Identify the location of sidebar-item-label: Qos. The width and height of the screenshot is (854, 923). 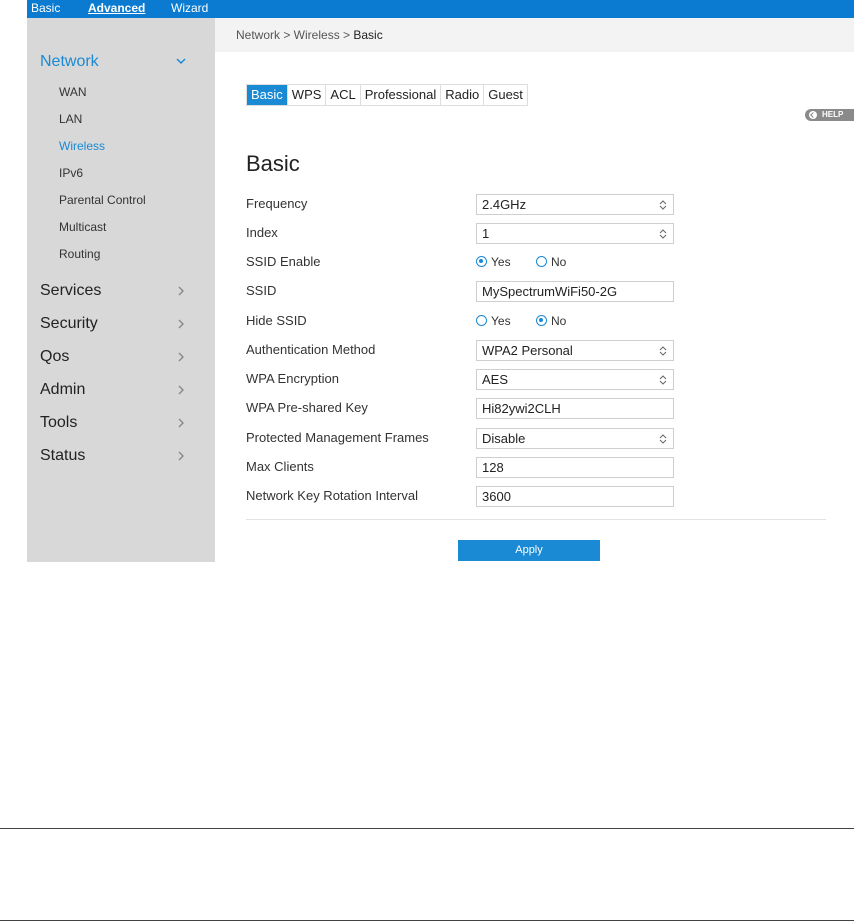
(55, 356).